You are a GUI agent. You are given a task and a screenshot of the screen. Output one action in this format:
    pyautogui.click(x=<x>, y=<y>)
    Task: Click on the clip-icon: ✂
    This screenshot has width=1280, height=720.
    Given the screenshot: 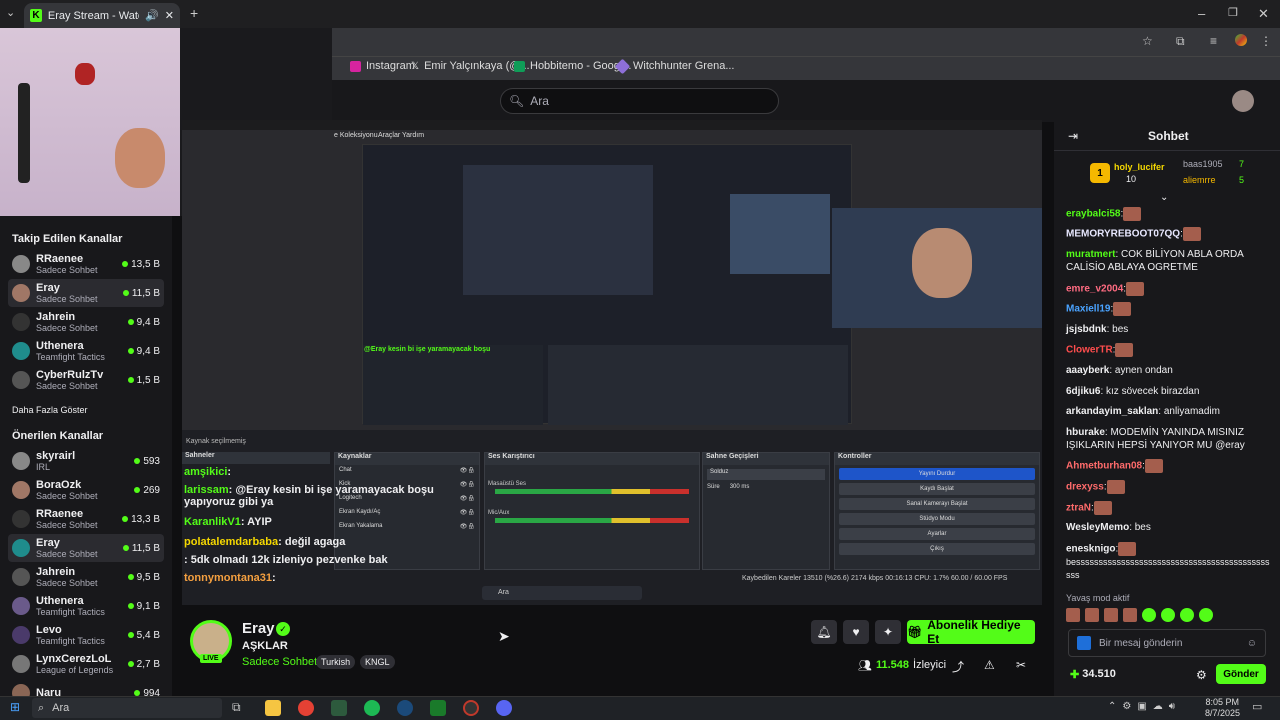 What is the action you would take?
    pyautogui.click(x=1021, y=665)
    